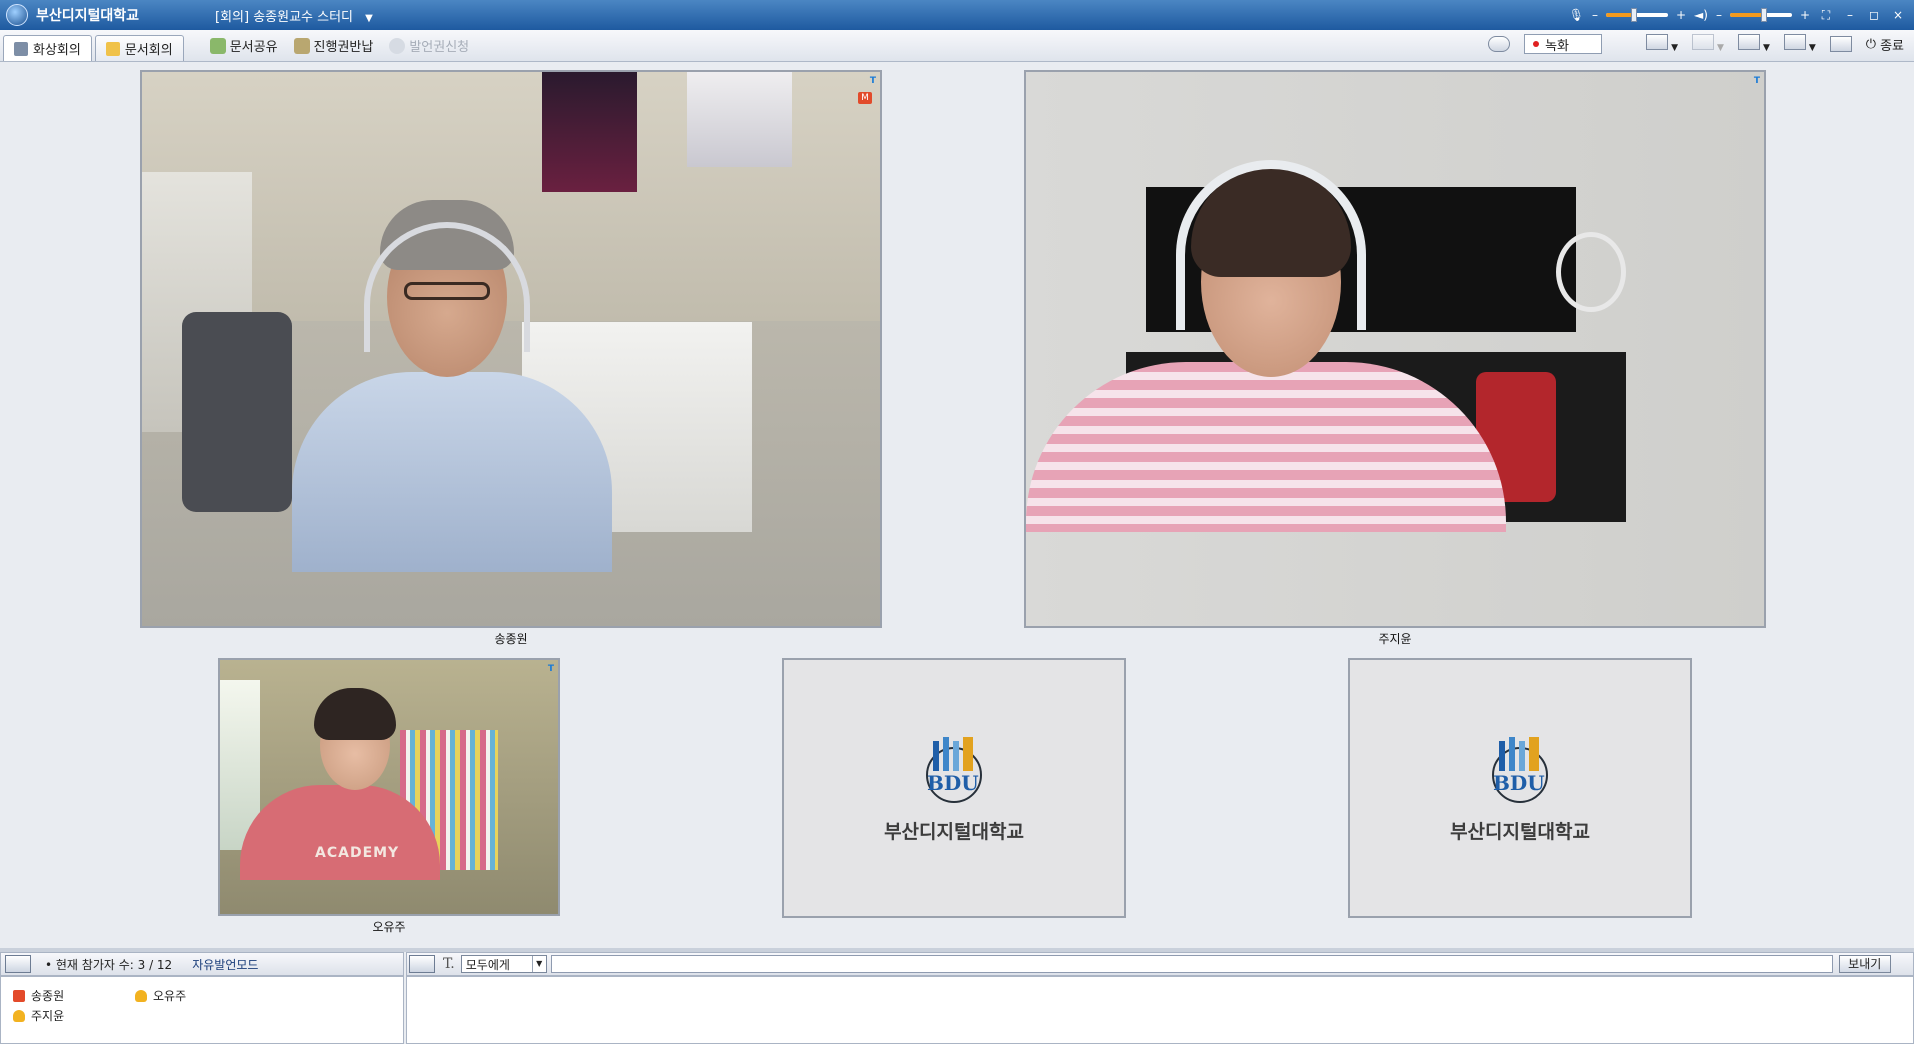  Describe the element at coordinates (389, 927) in the screenshot. I see `participant-name-label: 오유주` at that location.